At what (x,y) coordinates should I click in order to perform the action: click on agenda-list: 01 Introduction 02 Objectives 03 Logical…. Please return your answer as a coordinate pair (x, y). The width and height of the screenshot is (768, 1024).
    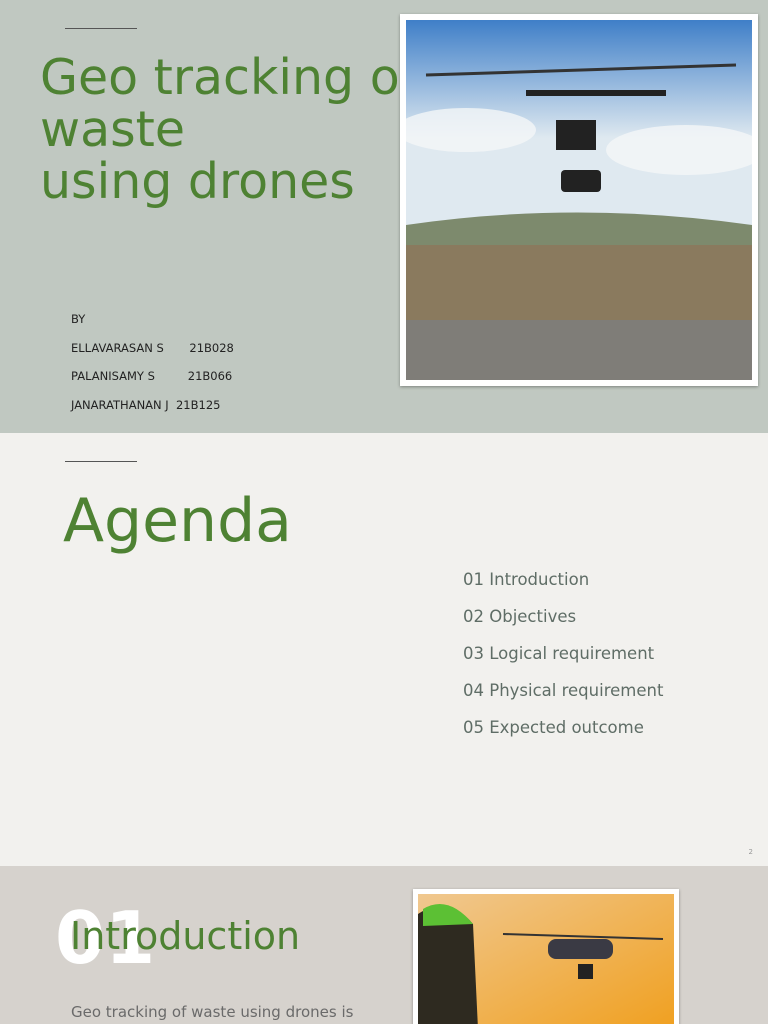
    Looking at the image, I should click on (563, 662).